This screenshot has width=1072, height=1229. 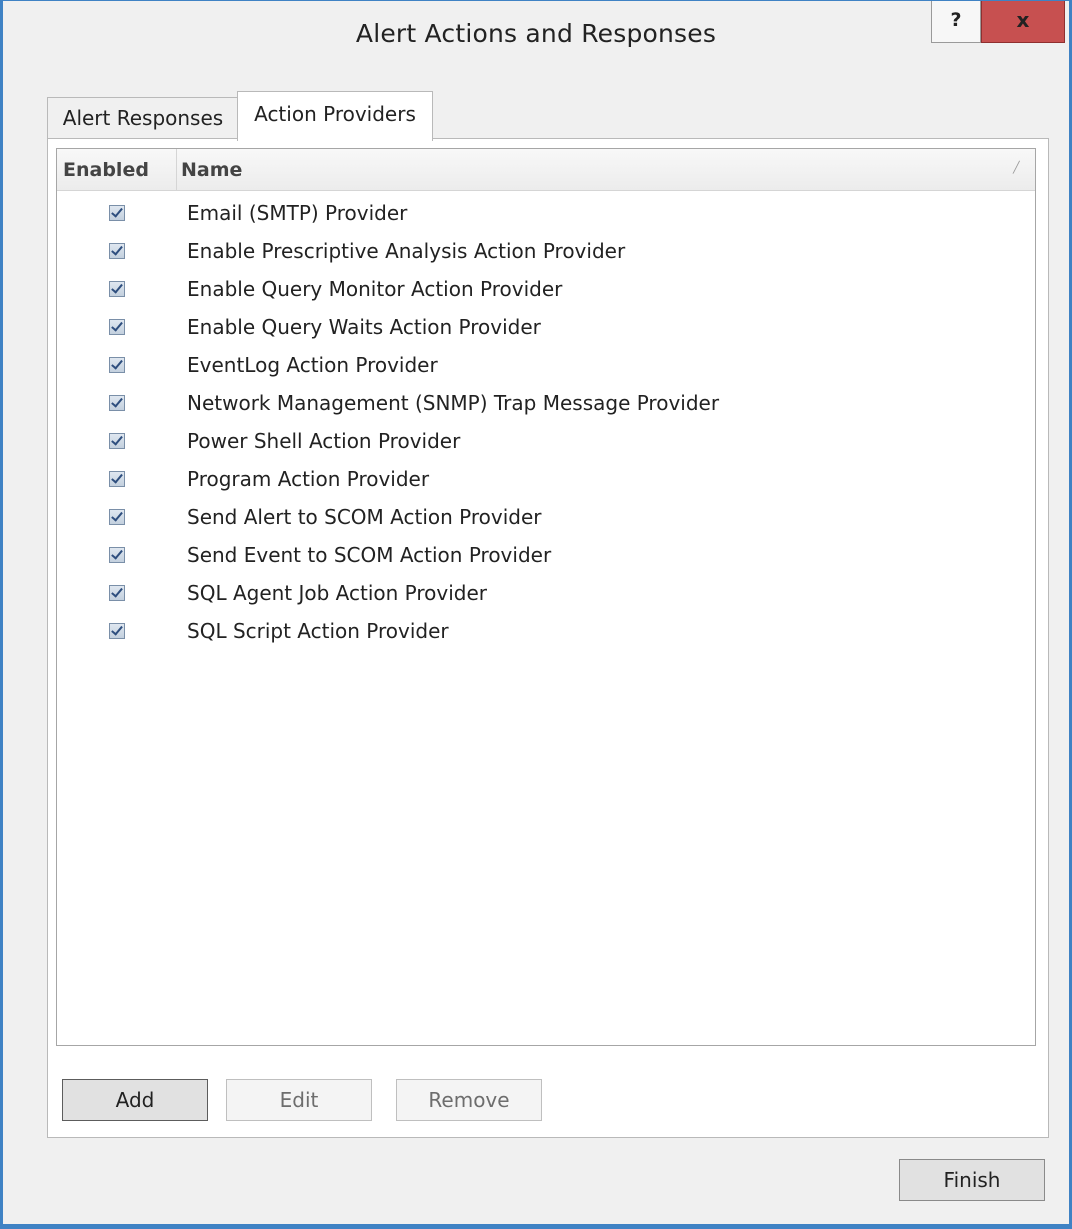 What do you see at coordinates (546, 328) in the screenshot?
I see `table-row: Enable Query Waits Action Provider` at bounding box center [546, 328].